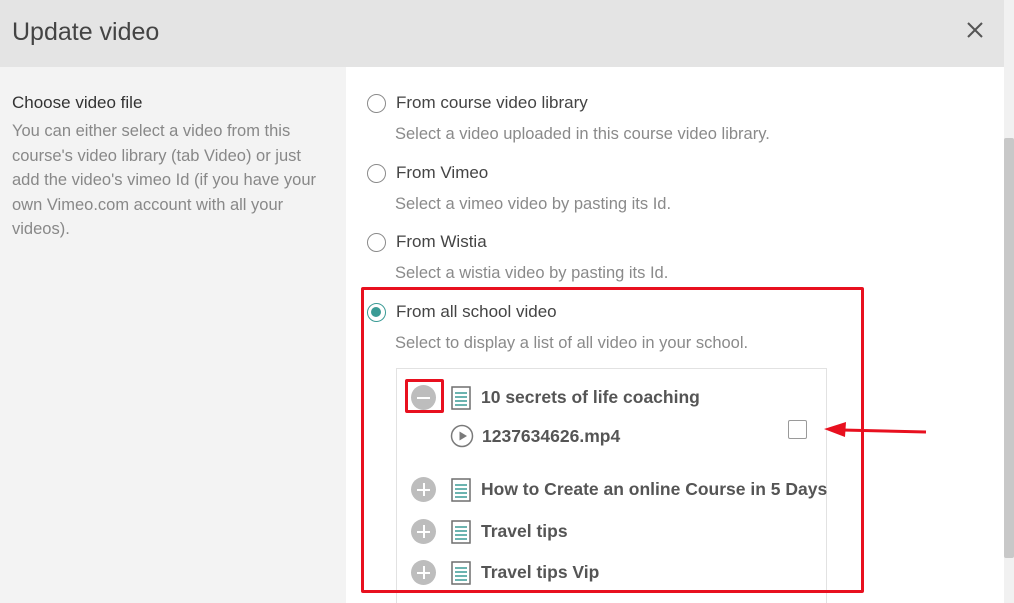  Describe the element at coordinates (423, 397) in the screenshot. I see `collapse-toggle` at that location.